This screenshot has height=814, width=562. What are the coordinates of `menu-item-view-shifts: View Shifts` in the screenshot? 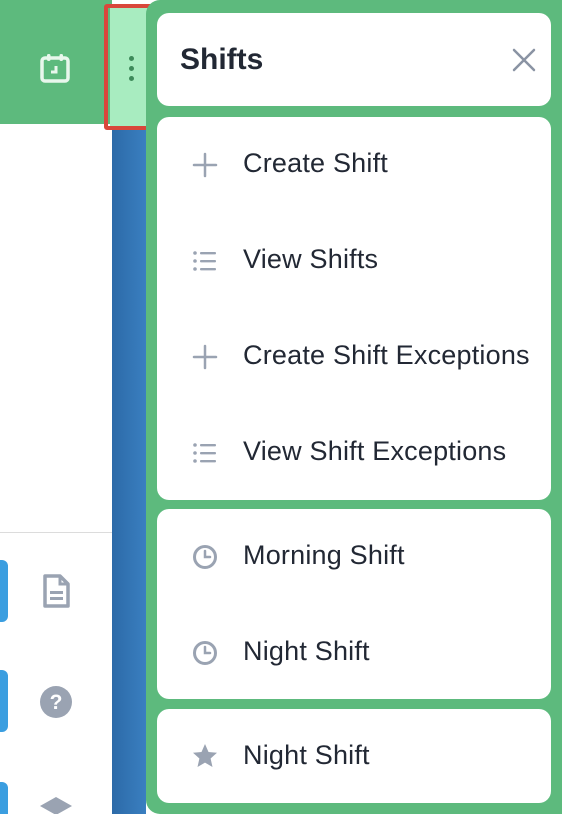 It's located at (354, 261).